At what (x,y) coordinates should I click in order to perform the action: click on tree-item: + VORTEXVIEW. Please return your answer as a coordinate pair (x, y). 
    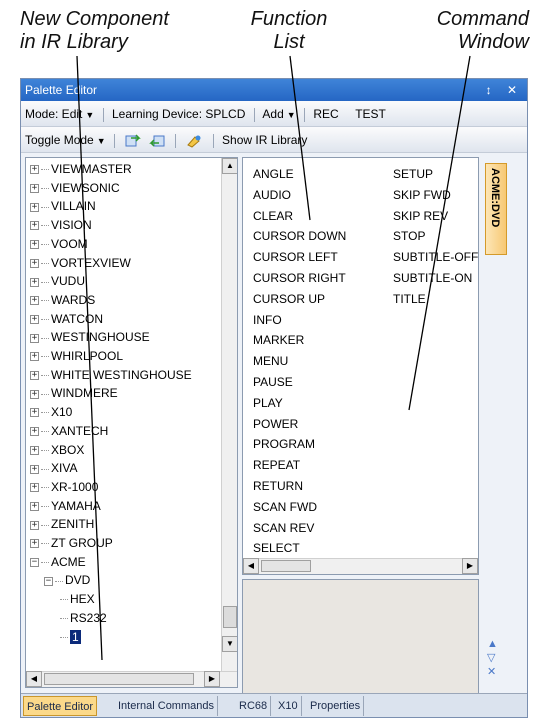
    Looking at the image, I should click on (80, 263).